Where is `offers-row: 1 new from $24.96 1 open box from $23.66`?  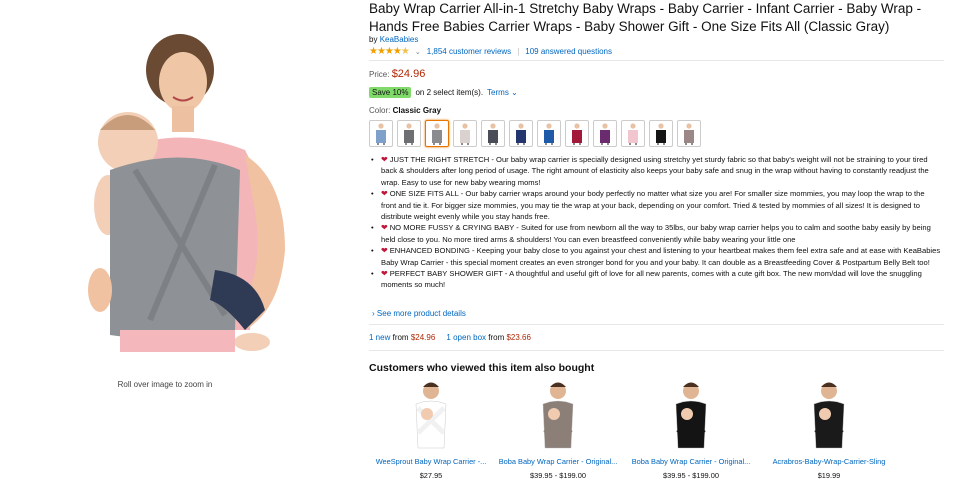 offers-row: 1 new from $24.96 1 open box from $23.66 is located at coordinates (450, 337).